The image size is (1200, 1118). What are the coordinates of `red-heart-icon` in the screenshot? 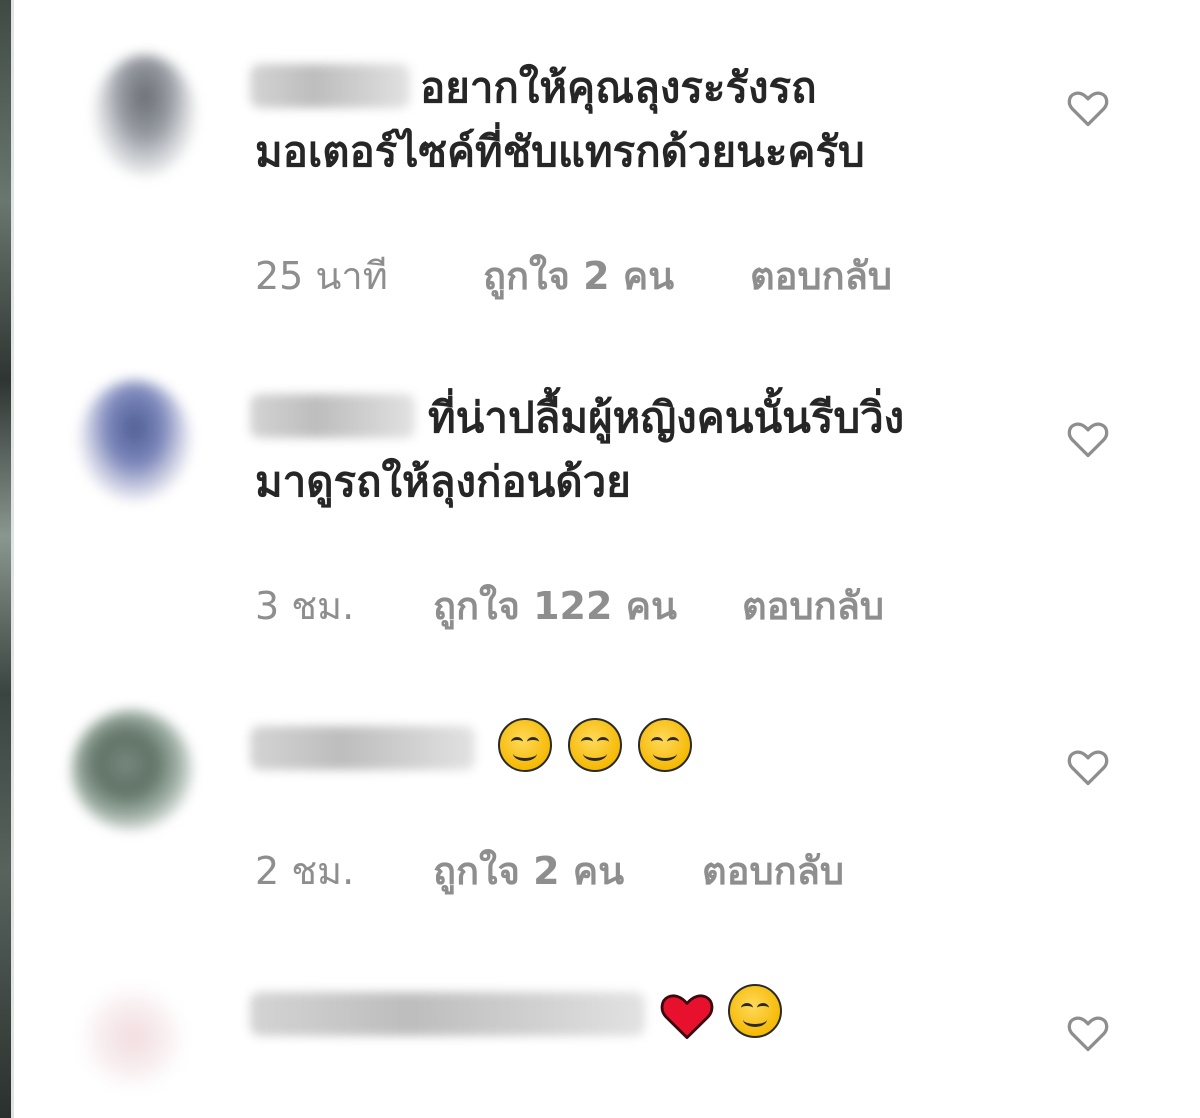 It's located at (687, 1017).